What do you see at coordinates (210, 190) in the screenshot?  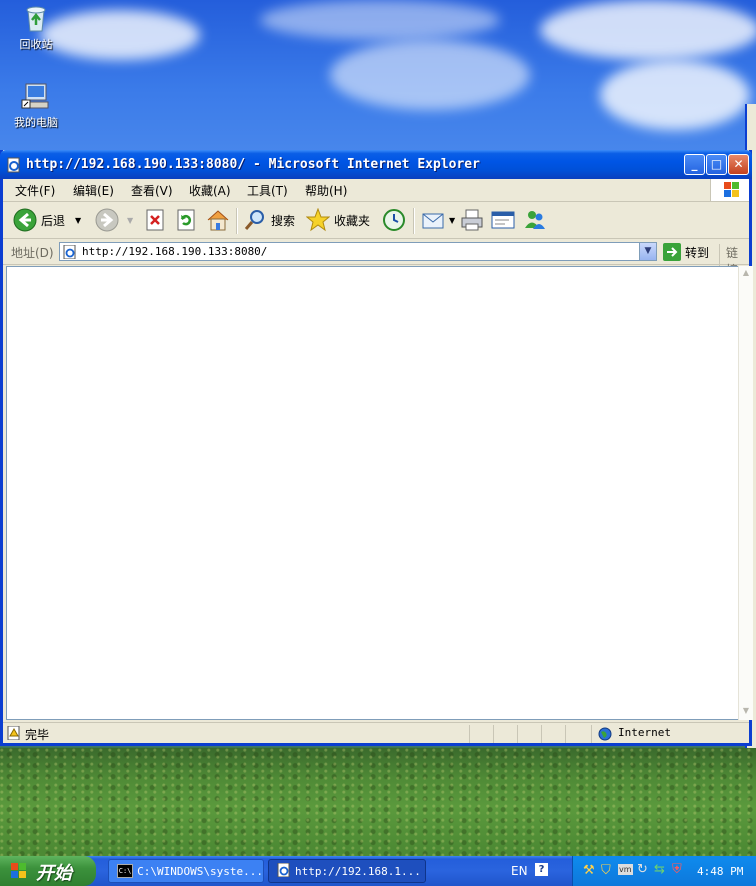 I see `menu-favorites: 收藏(A)` at bounding box center [210, 190].